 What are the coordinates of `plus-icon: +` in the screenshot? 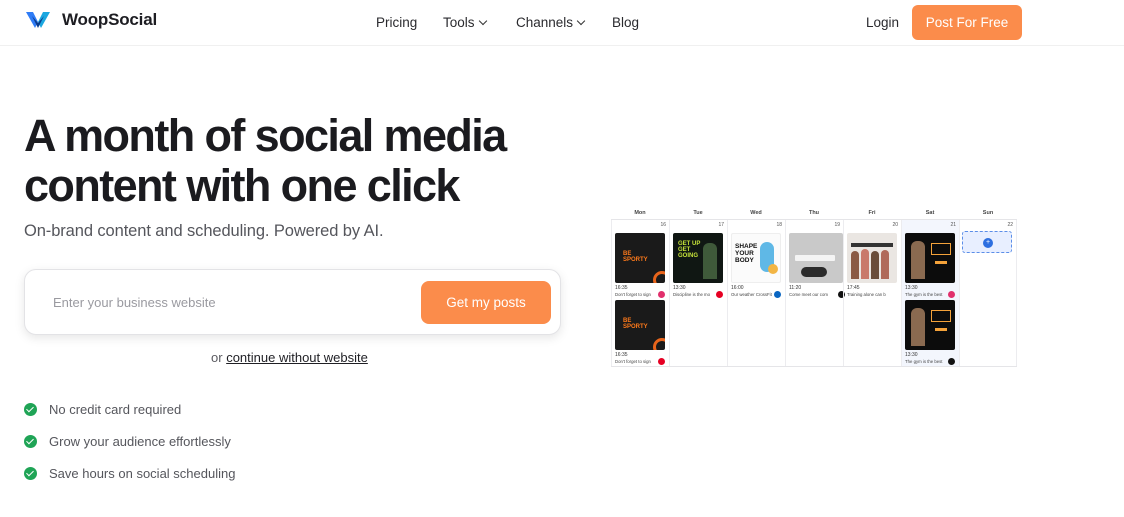 It's located at (988, 243).